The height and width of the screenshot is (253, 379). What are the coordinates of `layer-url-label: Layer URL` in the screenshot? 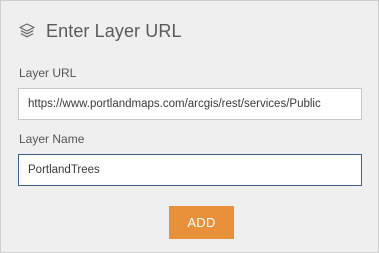 It's located at (48, 73).